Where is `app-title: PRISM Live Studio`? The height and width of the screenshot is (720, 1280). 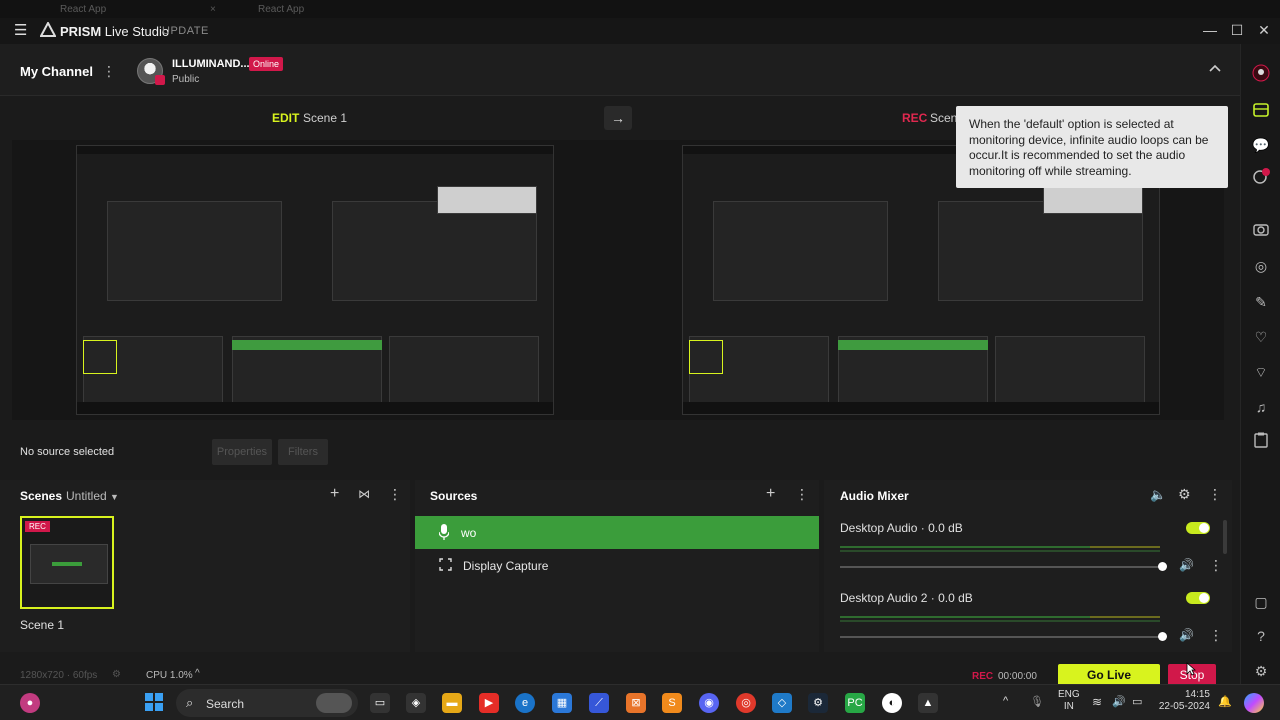
app-title: PRISM Live Studio is located at coordinates (114, 31).